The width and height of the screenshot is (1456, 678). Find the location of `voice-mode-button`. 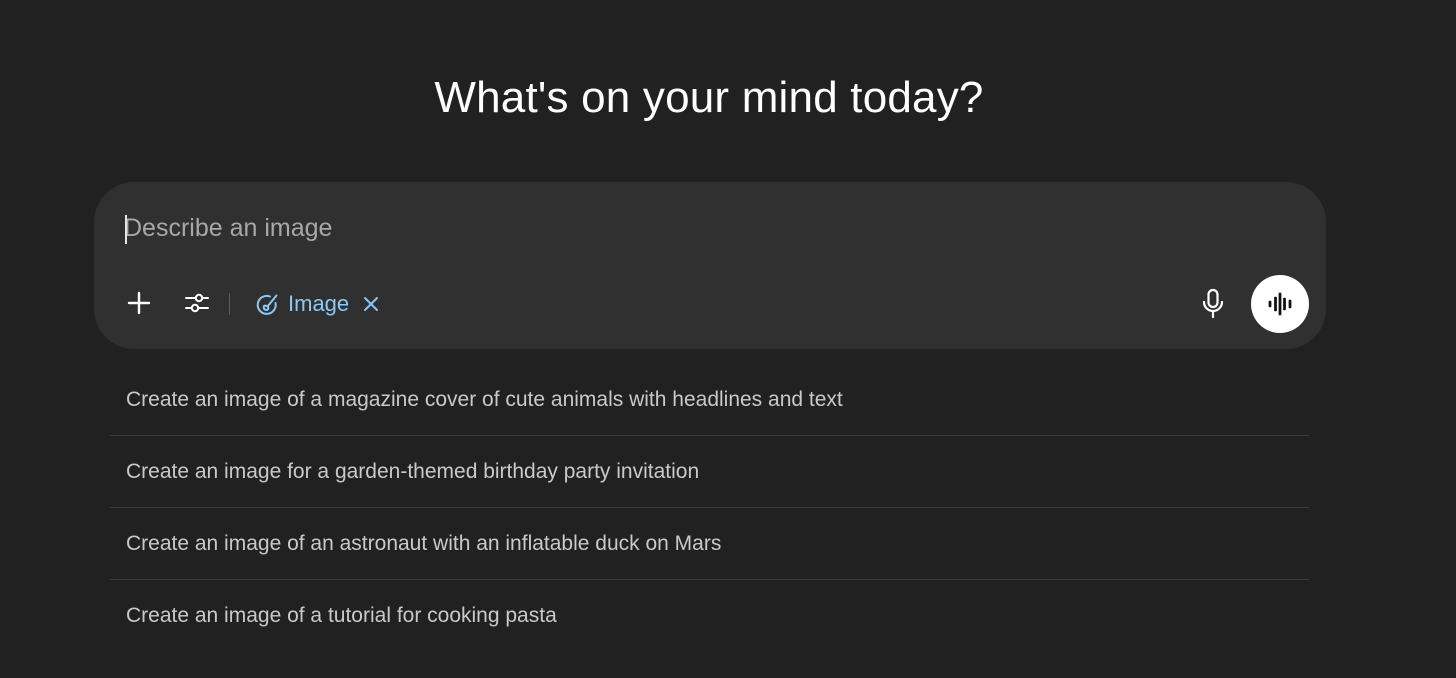

voice-mode-button is located at coordinates (1280, 304).